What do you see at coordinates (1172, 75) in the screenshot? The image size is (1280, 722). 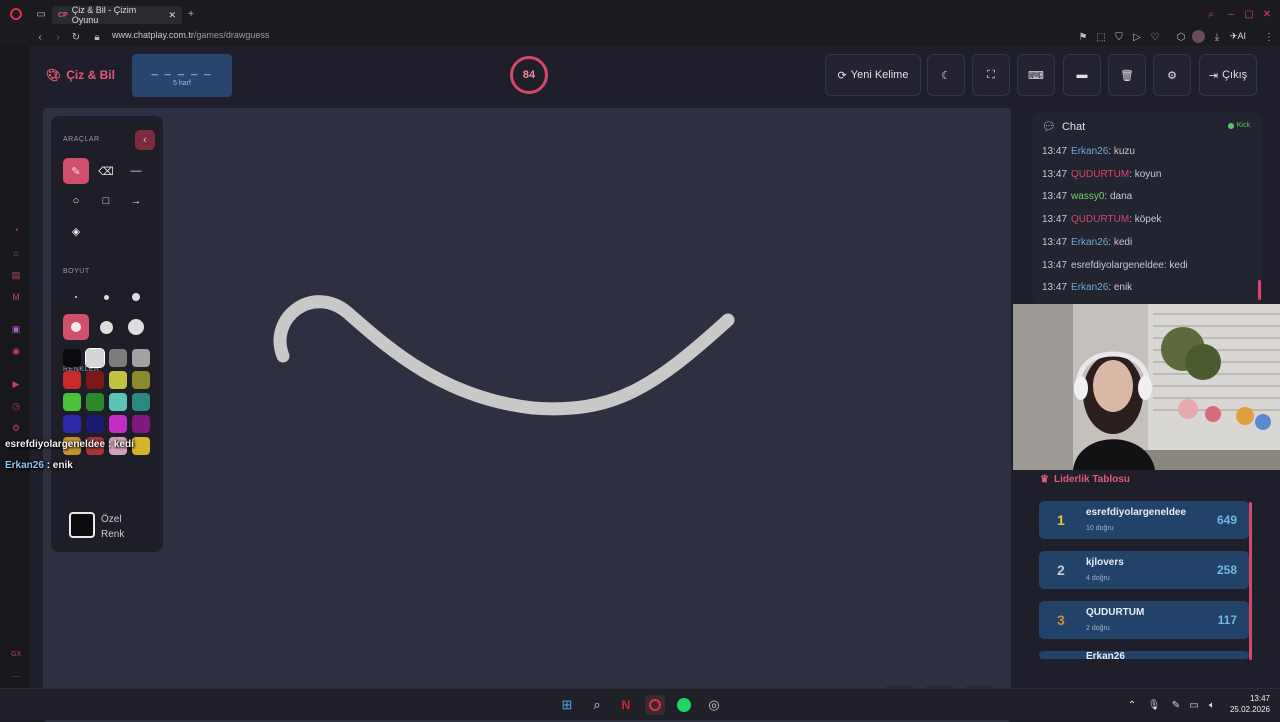 I see `settings-button: ⚙` at bounding box center [1172, 75].